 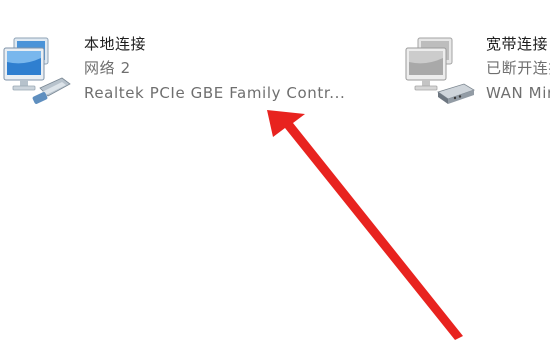 I want to click on adapter-name: 本地连接, so click(x=115, y=44).